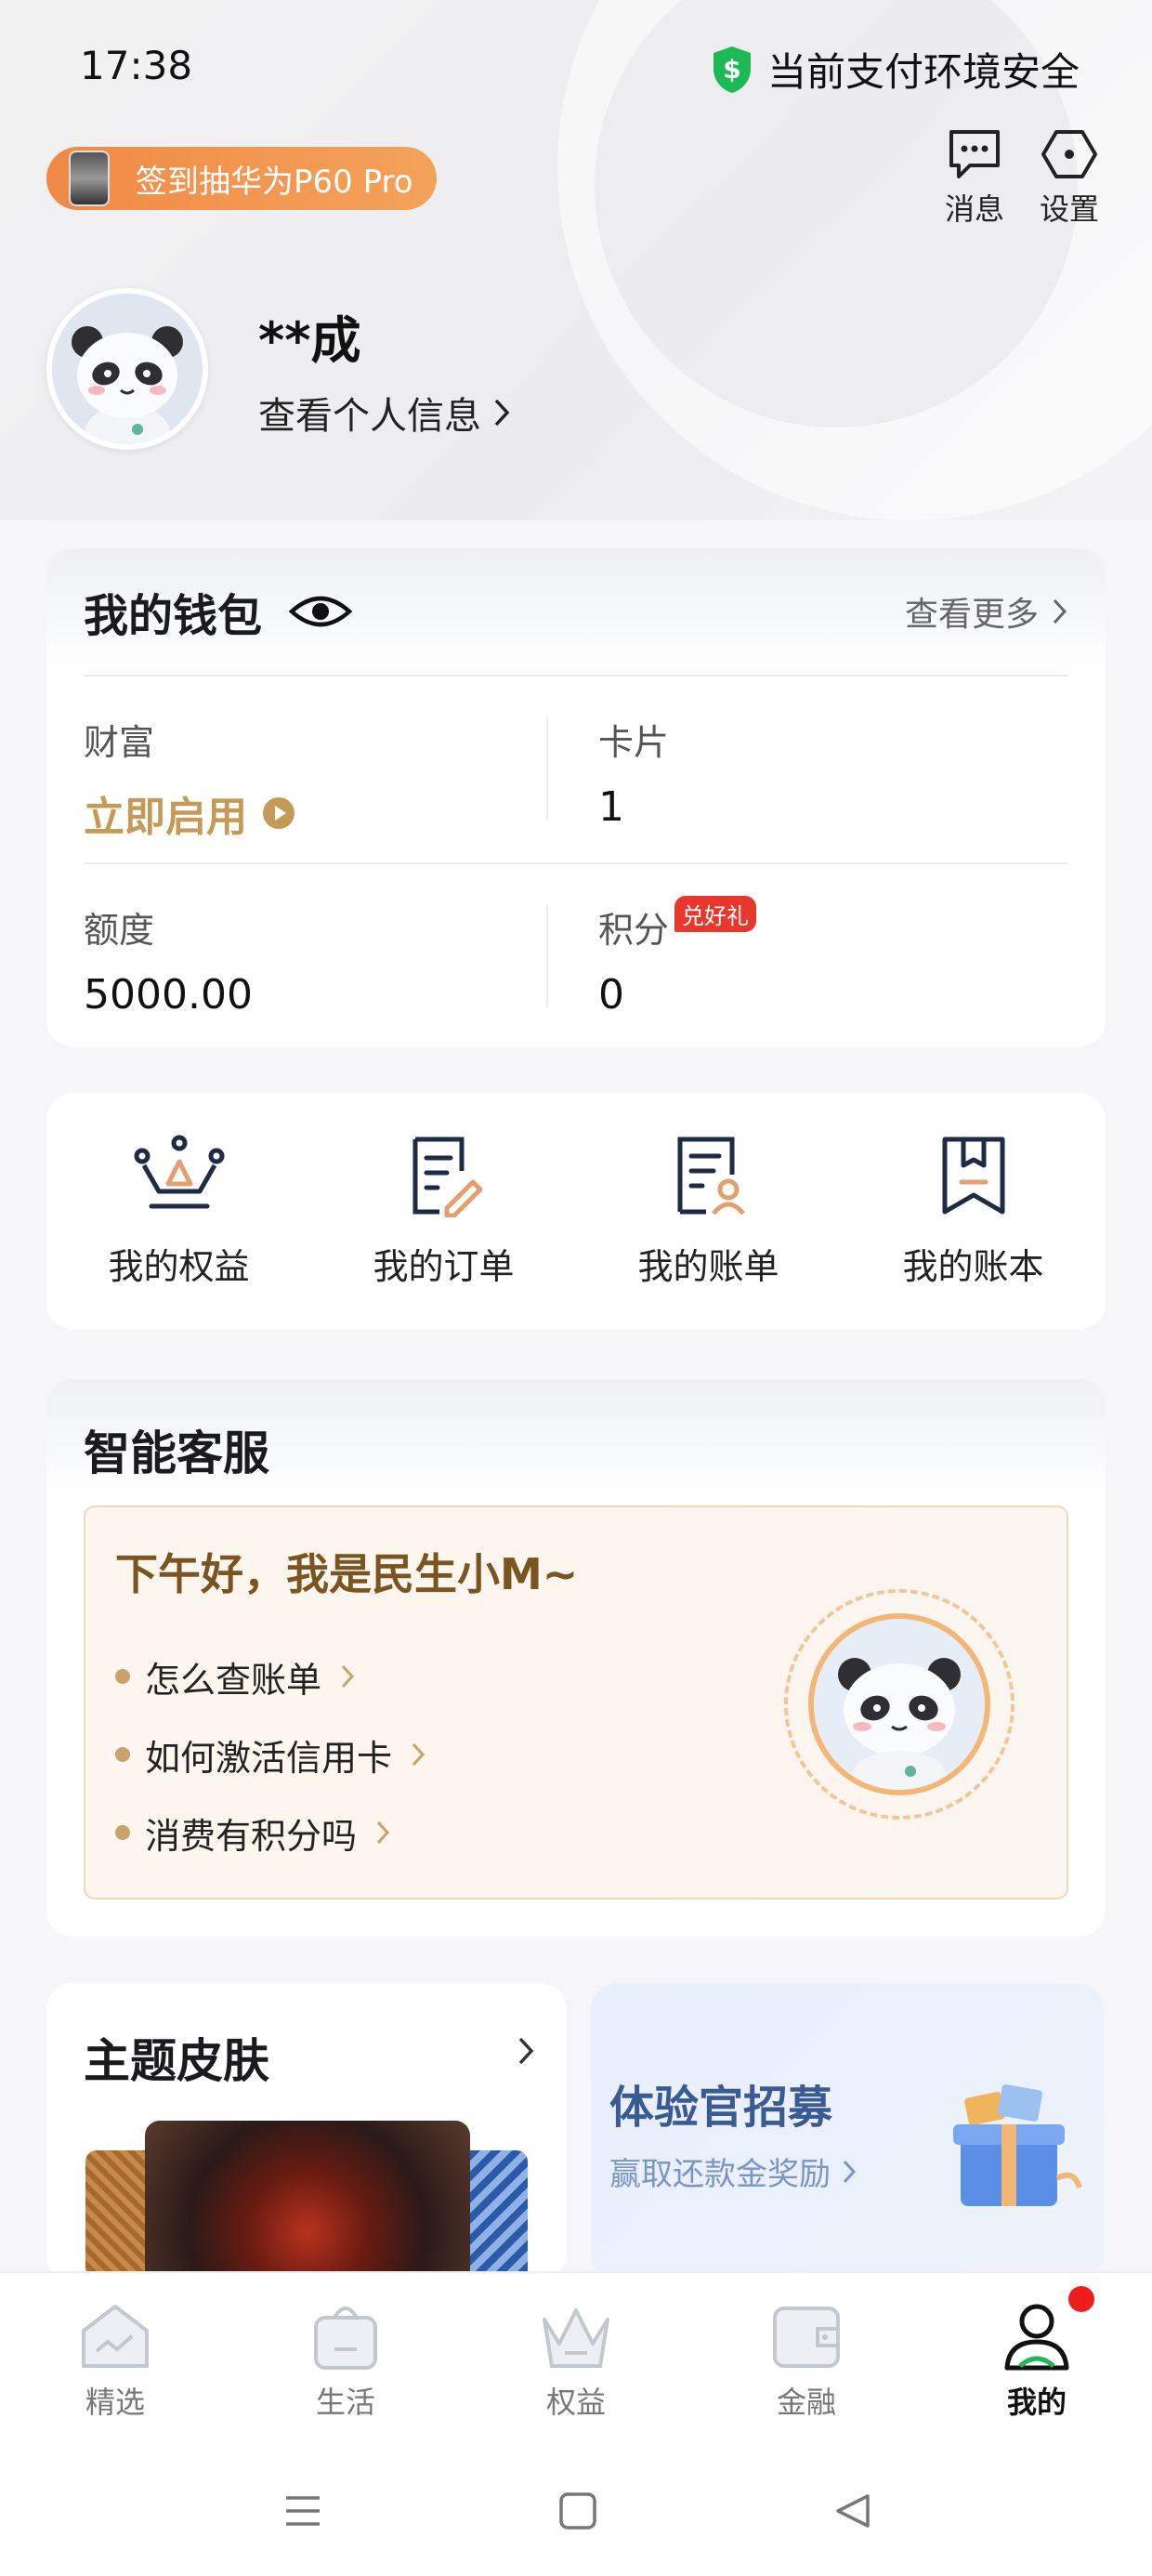 The width and height of the screenshot is (1152, 2576). What do you see at coordinates (974, 154) in the screenshot?
I see `message-icon` at bounding box center [974, 154].